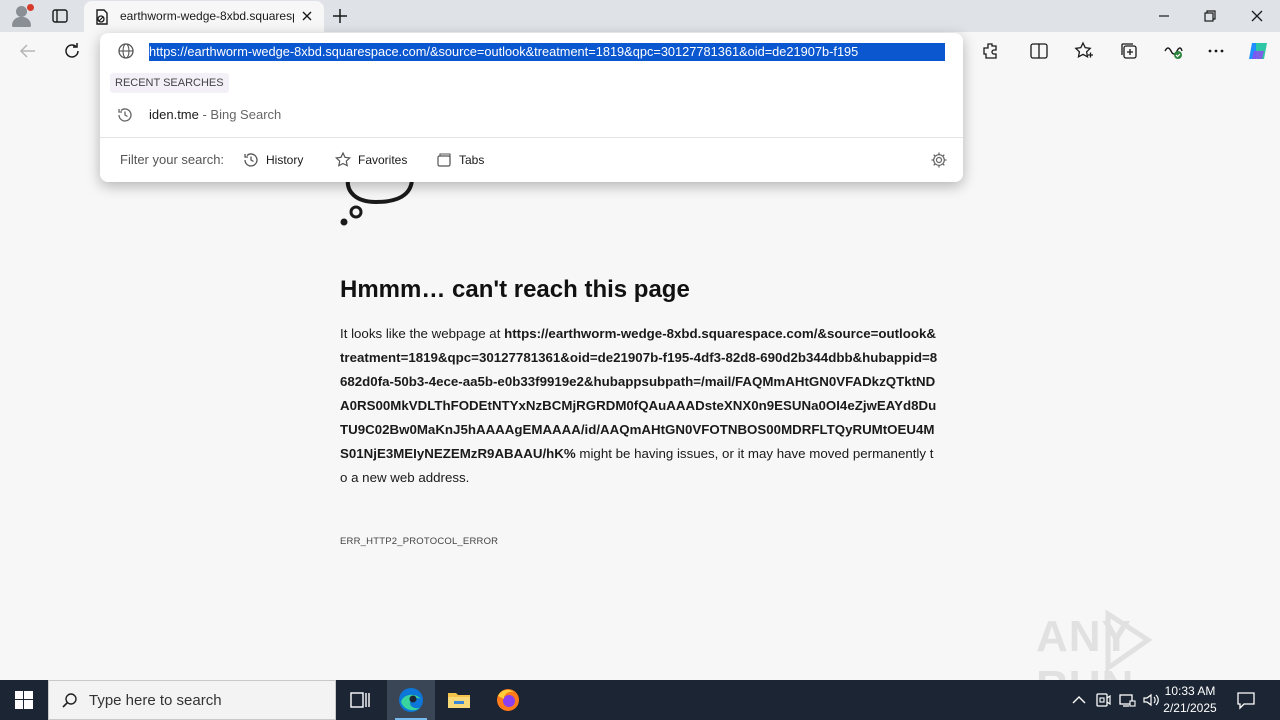 The height and width of the screenshot is (720, 1280). What do you see at coordinates (340, 16) in the screenshot?
I see `plus-icon` at bounding box center [340, 16].